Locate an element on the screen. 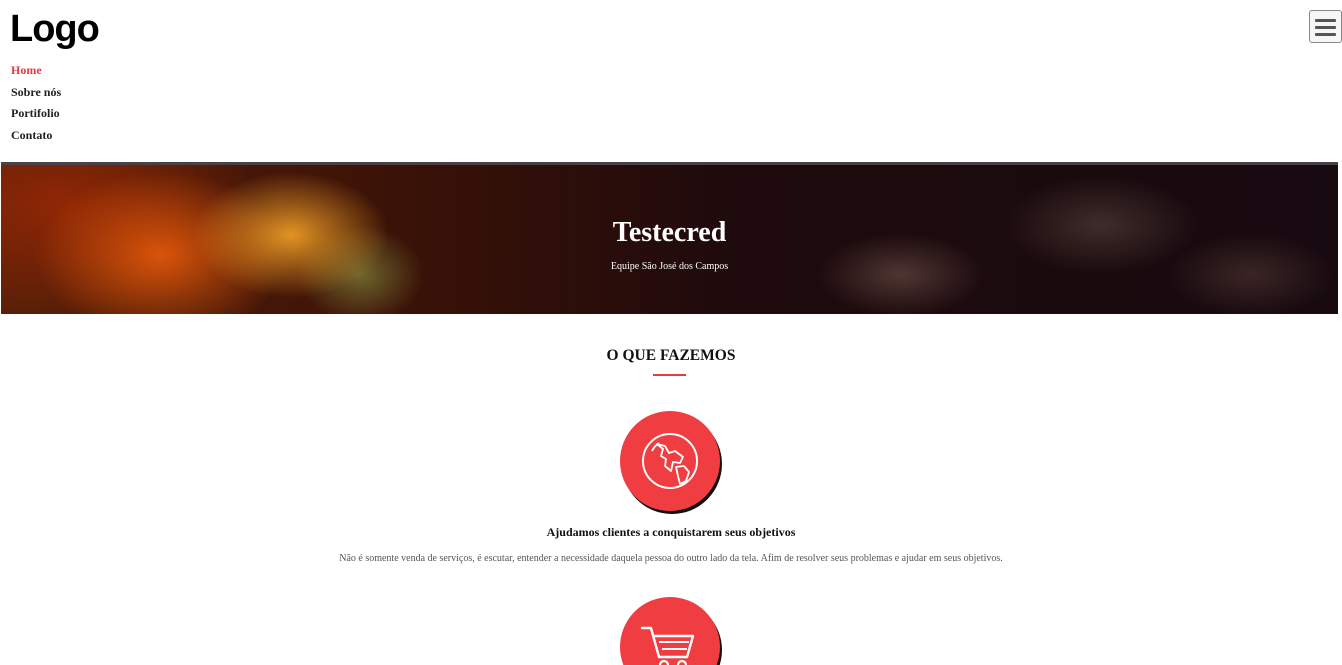  nav-link-contato: Contato is located at coordinates (31, 135).